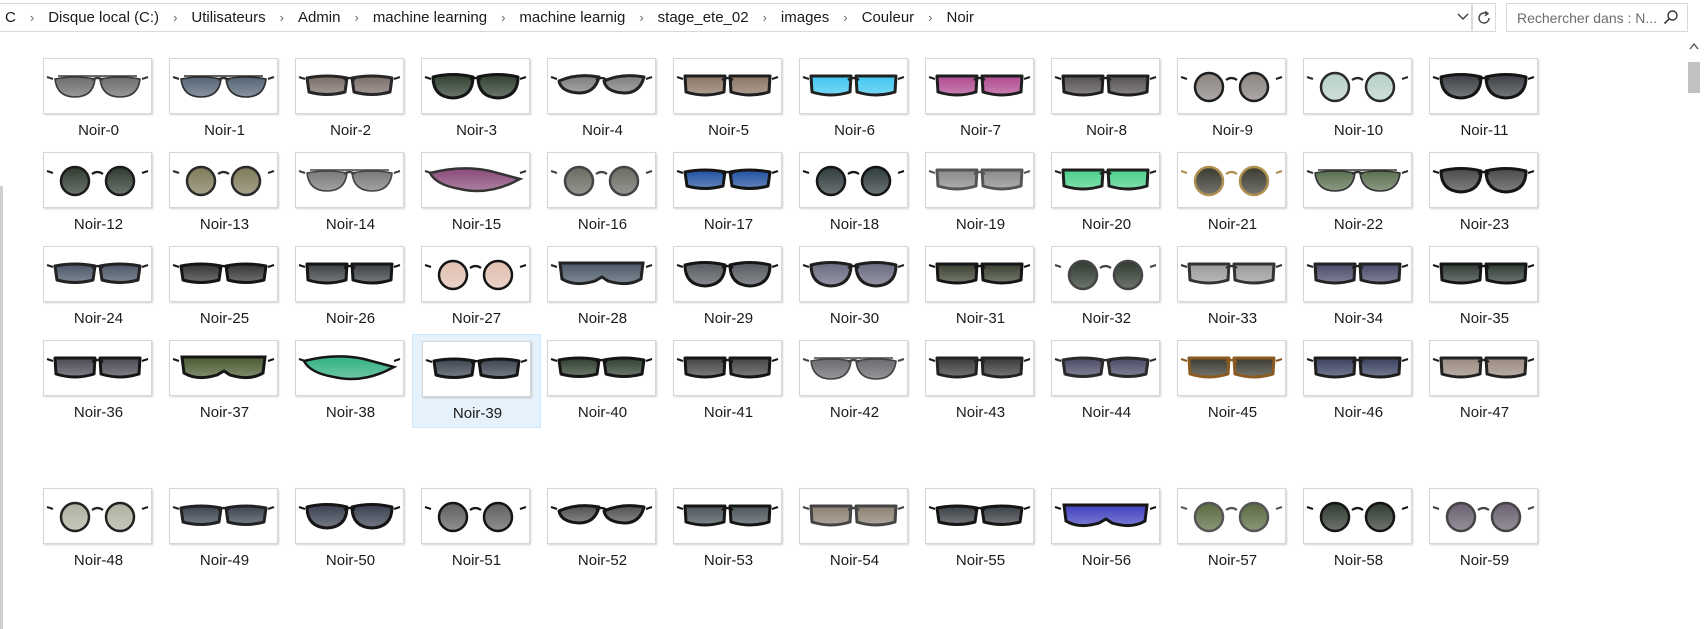 Image resolution: width=1704 pixels, height=629 pixels. I want to click on file-item: Noir-53, so click(728, 529).